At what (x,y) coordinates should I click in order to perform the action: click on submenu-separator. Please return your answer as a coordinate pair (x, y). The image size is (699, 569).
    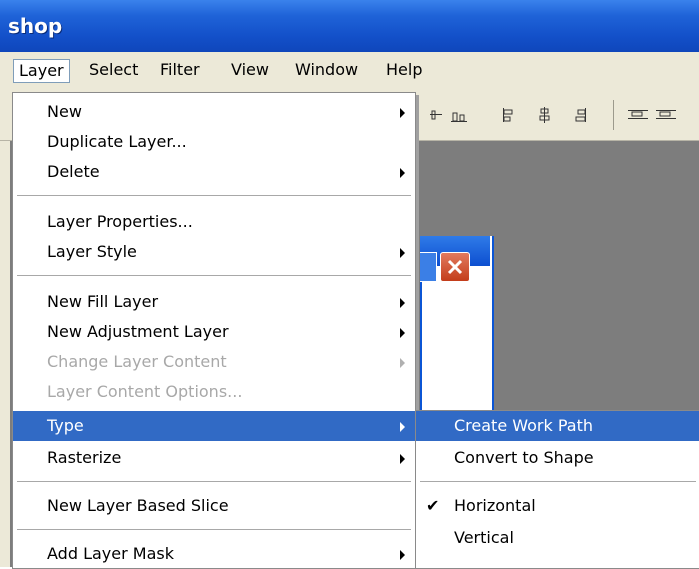
    Looking at the image, I should click on (558, 482).